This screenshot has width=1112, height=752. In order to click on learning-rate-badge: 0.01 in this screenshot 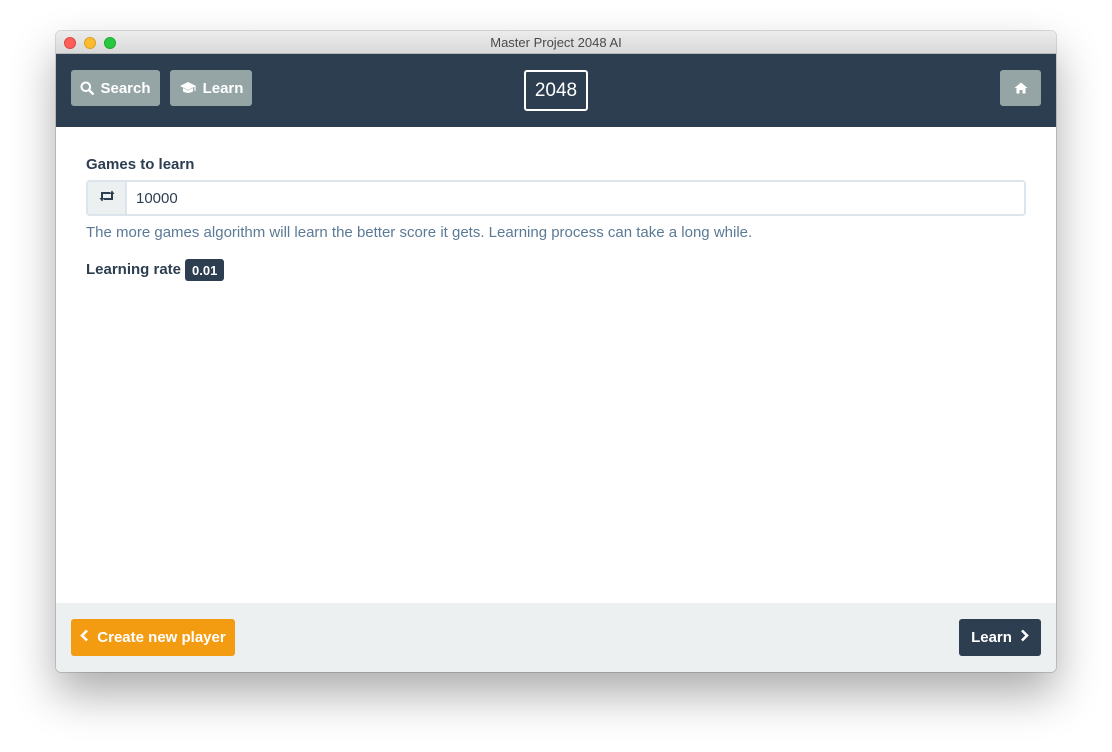, I will do `click(205, 270)`.